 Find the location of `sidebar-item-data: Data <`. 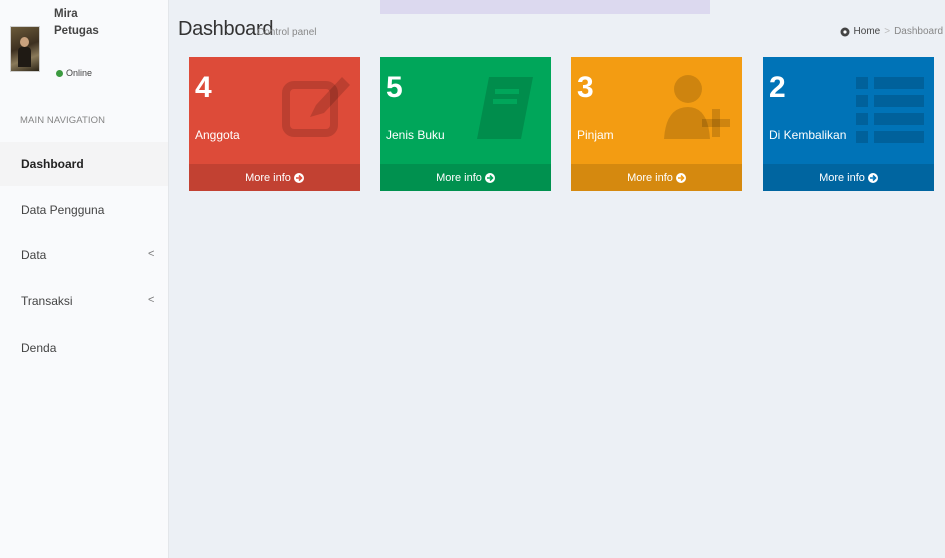

sidebar-item-data: Data < is located at coordinates (84, 255).